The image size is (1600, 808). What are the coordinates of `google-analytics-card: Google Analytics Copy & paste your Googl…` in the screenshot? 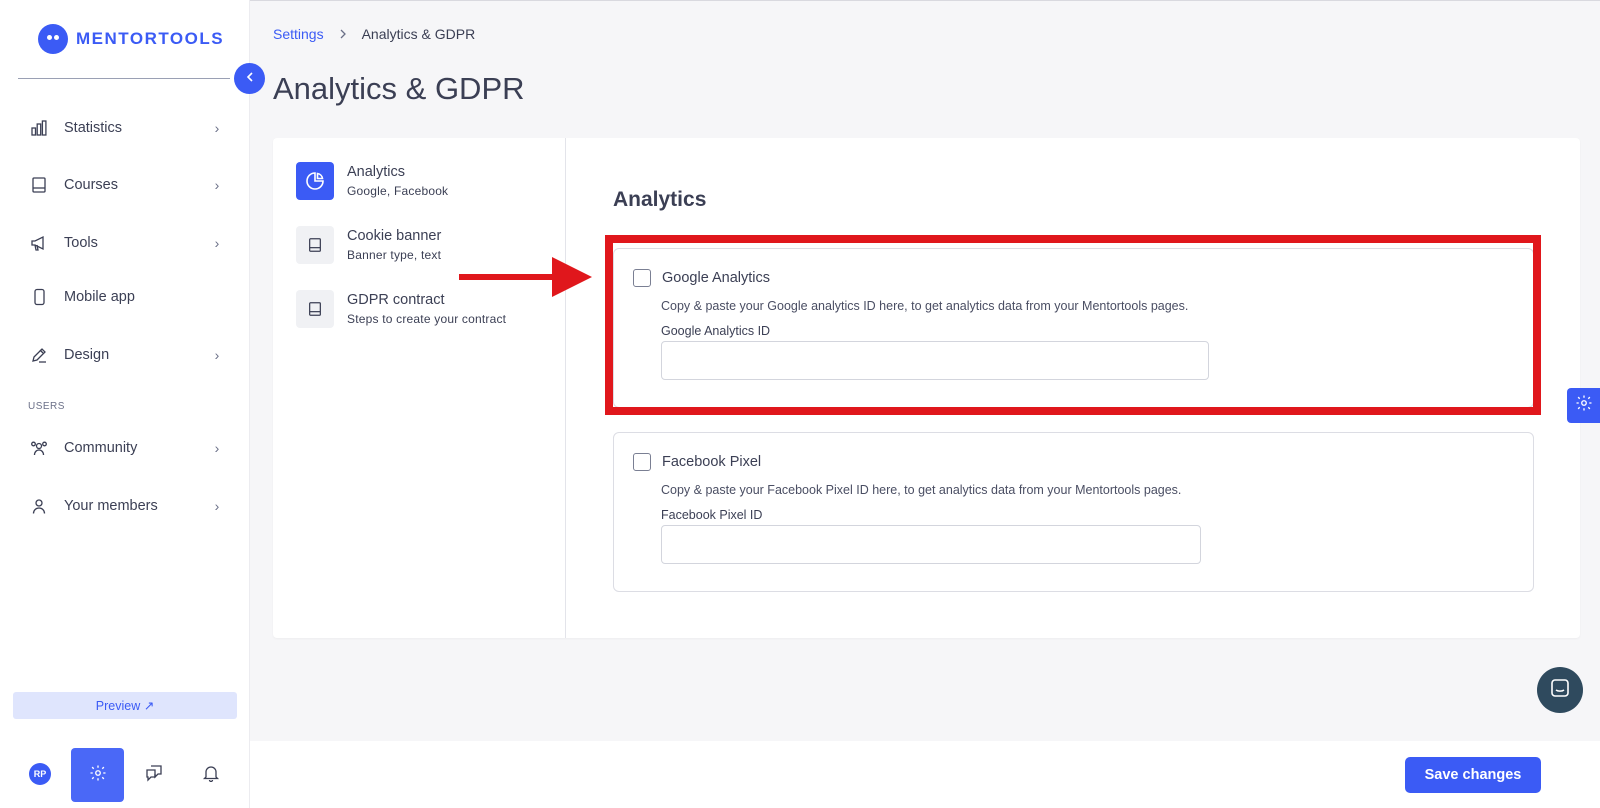 It's located at (1073, 328).